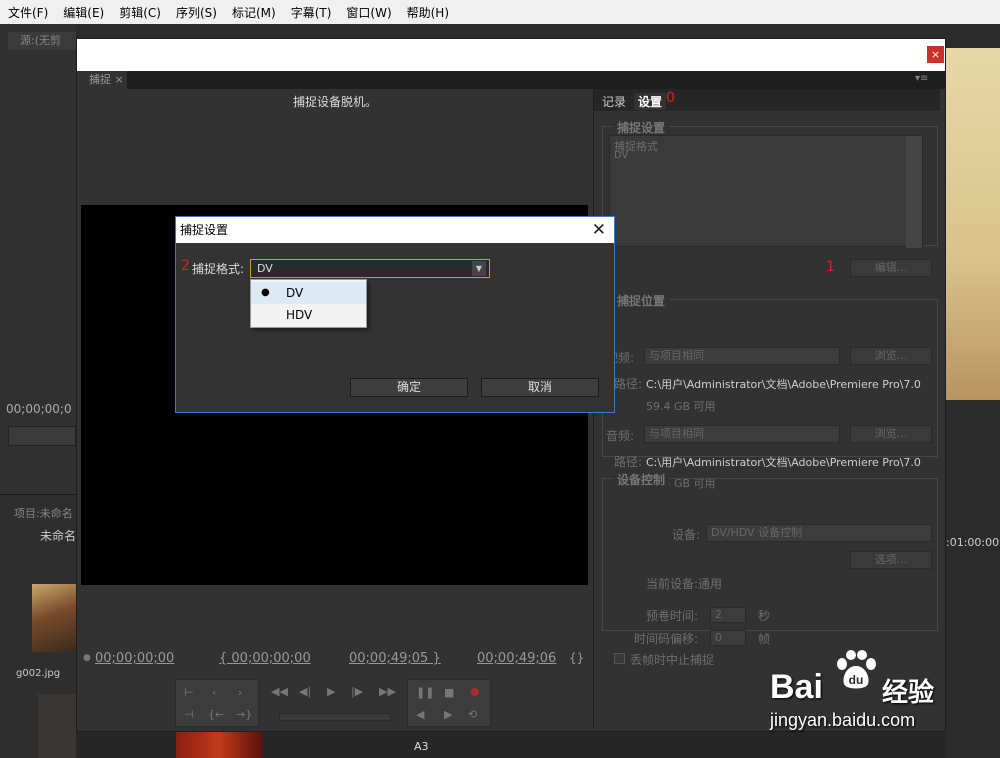 The width and height of the screenshot is (1000, 758). I want to click on step-forward-icon: |▶, so click(357, 691).